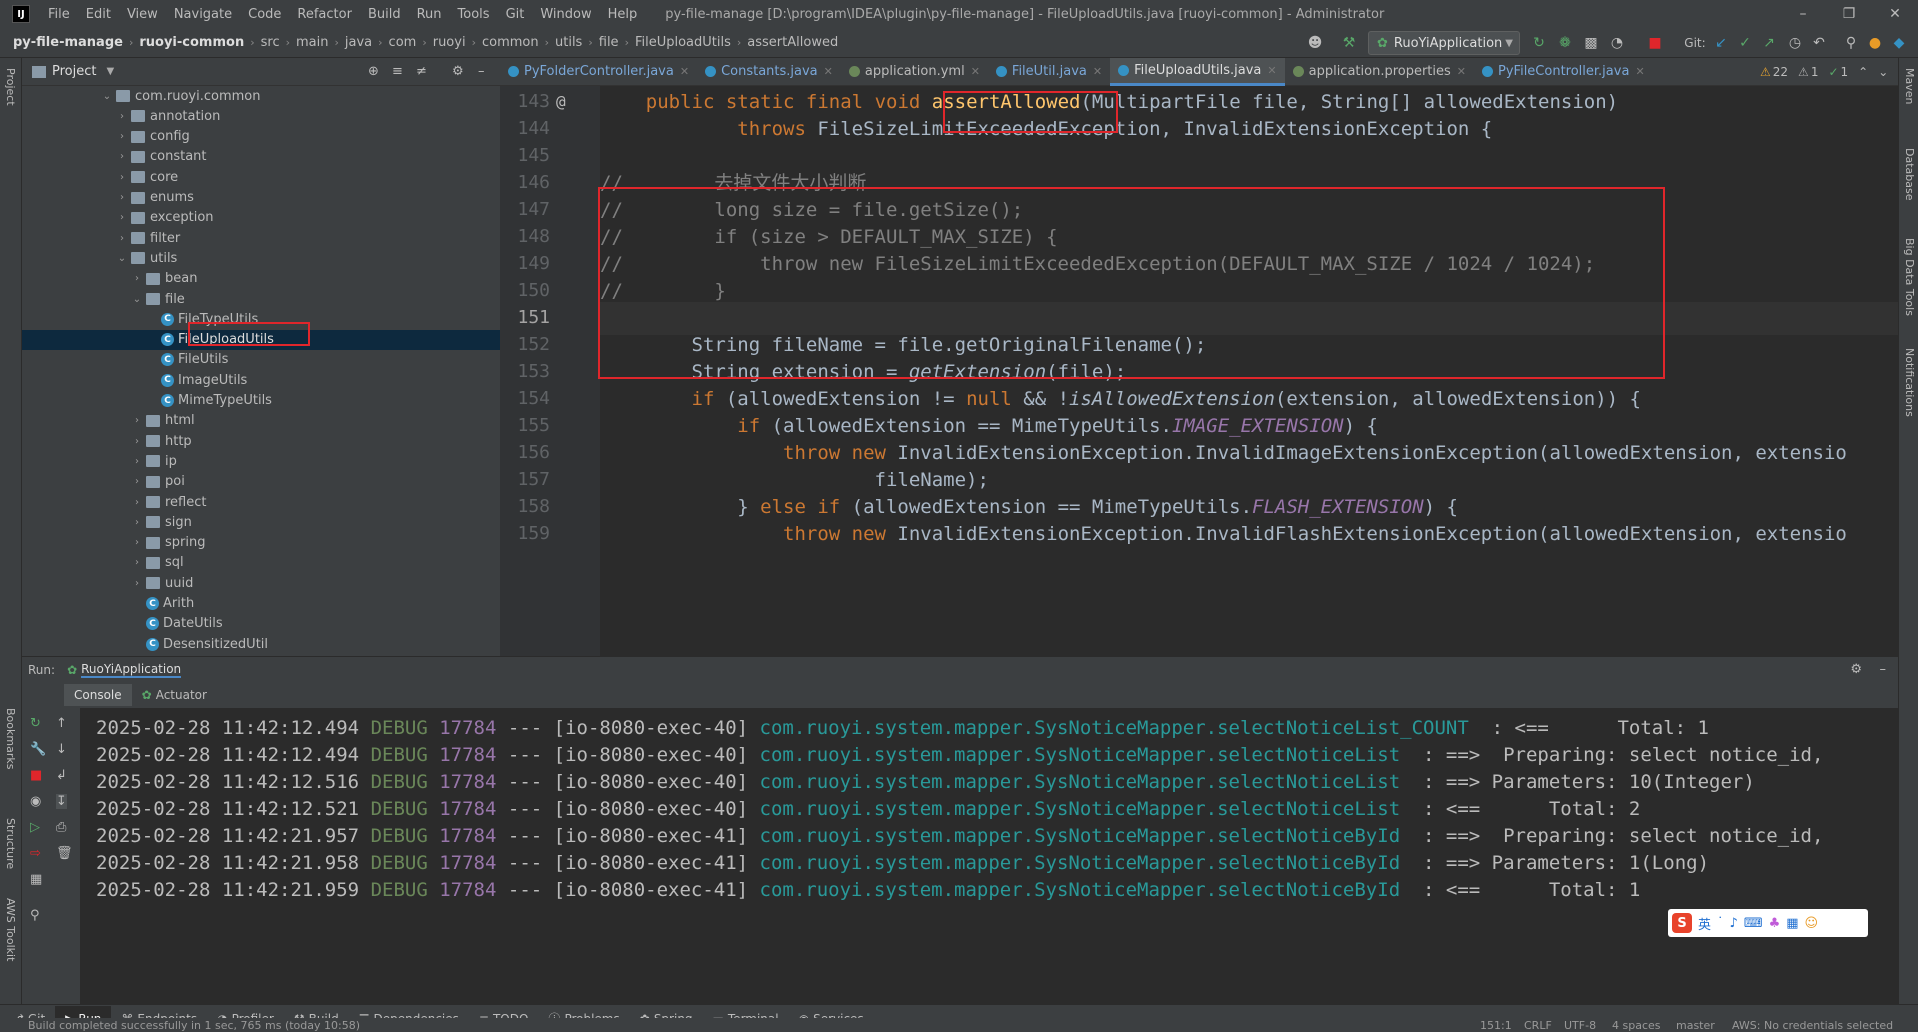 The width and height of the screenshot is (1918, 1032). What do you see at coordinates (421, 71) in the screenshot?
I see `collapse-all-icon: ≠` at bounding box center [421, 71].